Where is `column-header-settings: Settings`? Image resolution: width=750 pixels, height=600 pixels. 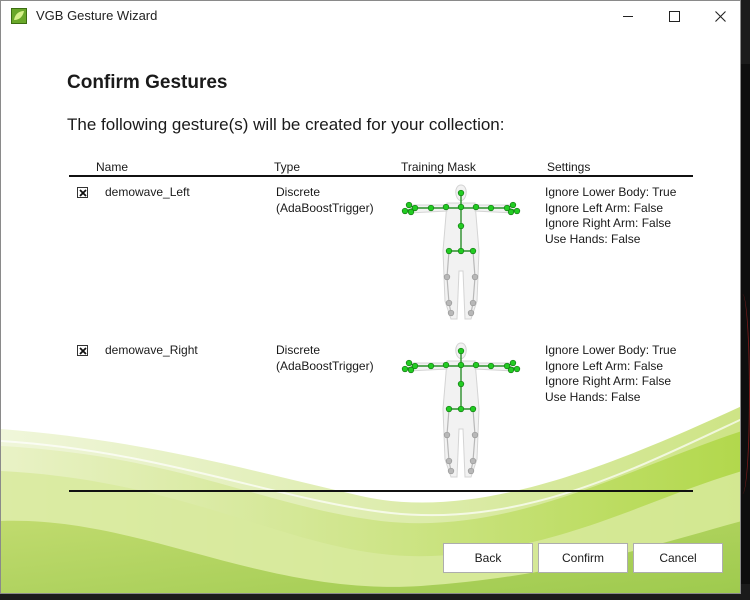 column-header-settings: Settings is located at coordinates (569, 167).